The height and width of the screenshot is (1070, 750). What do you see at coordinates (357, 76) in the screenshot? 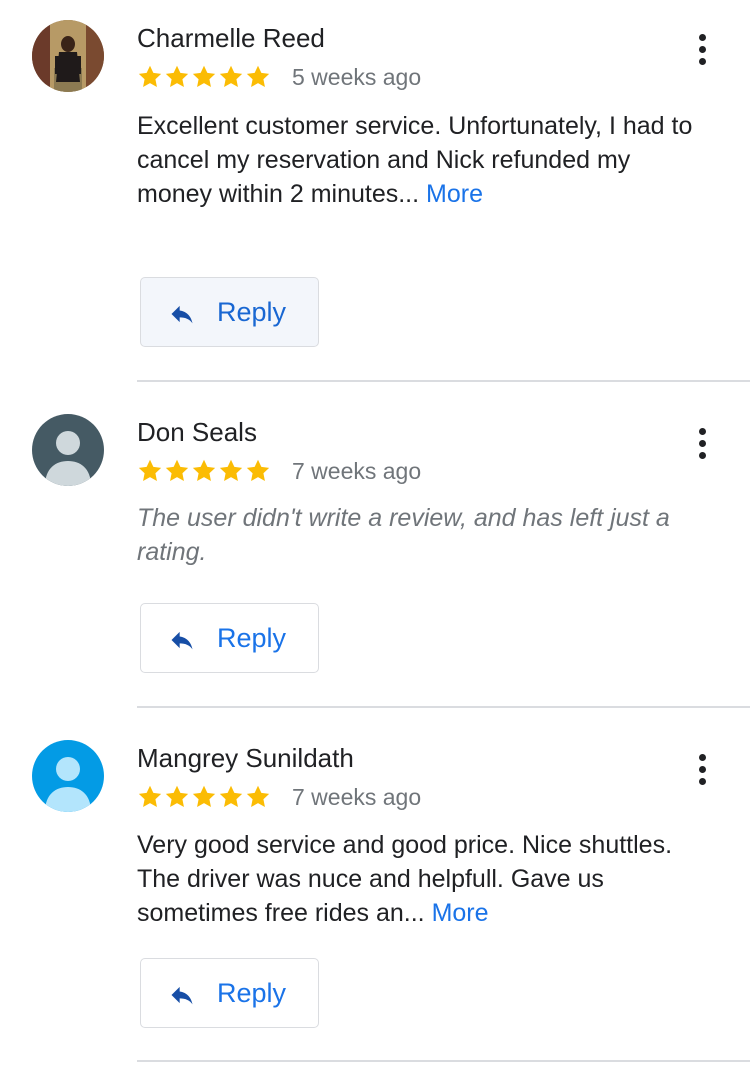
I see `review-date: 5 weeks ago` at bounding box center [357, 76].